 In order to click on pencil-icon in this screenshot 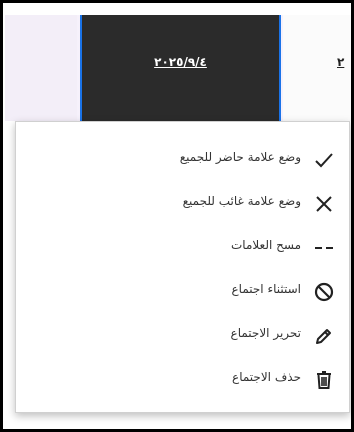, I will do `click(324, 336)`.